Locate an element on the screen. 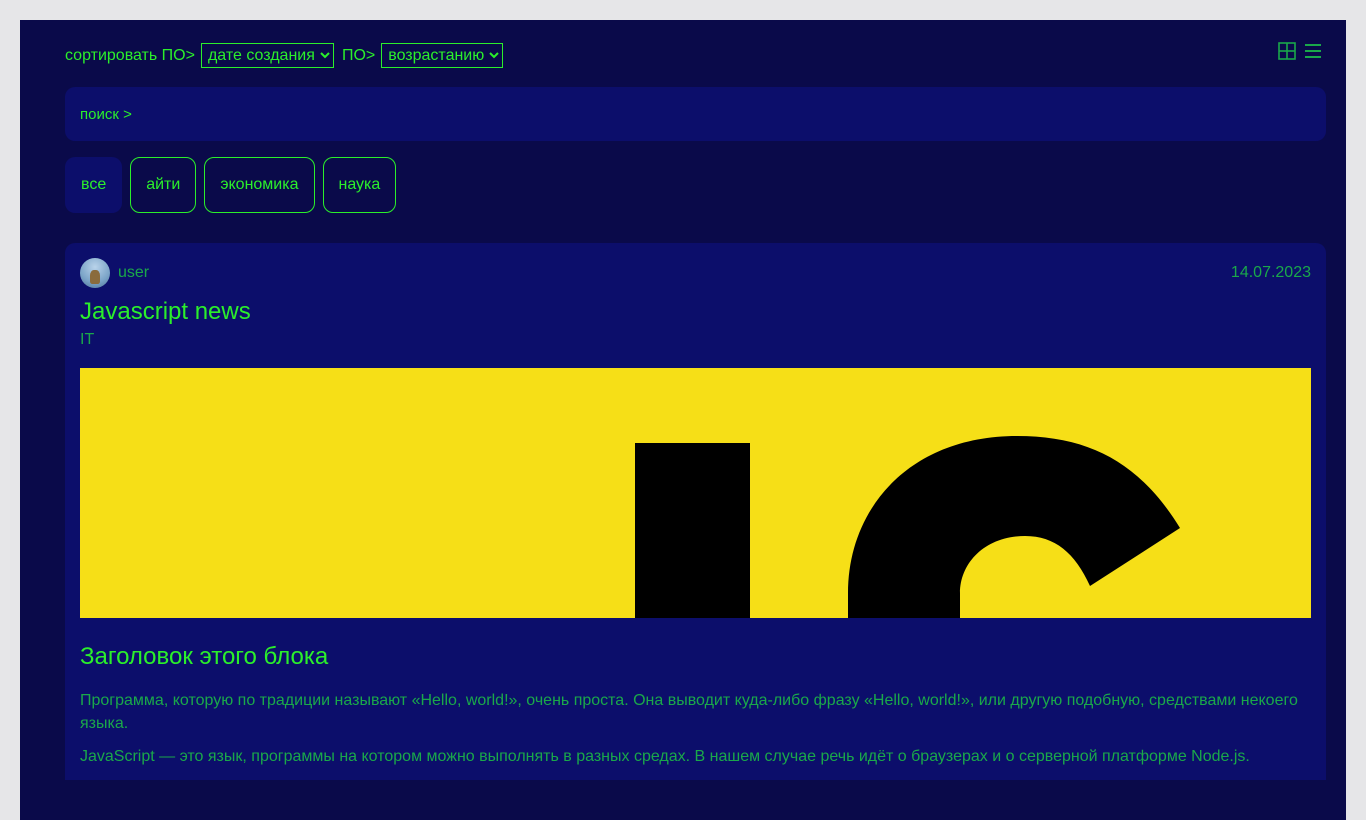  post-category: IT is located at coordinates (87, 339).